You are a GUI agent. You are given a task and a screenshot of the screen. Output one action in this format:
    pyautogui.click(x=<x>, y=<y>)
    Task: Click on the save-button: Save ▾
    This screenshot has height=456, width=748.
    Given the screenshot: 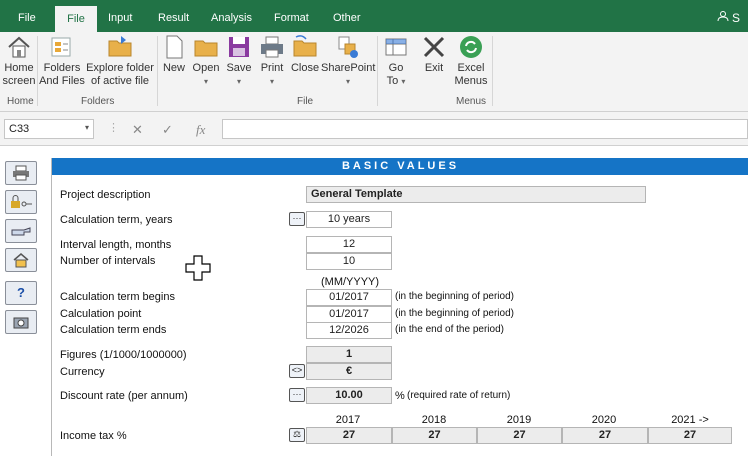 What is the action you would take?
    pyautogui.click(x=239, y=61)
    